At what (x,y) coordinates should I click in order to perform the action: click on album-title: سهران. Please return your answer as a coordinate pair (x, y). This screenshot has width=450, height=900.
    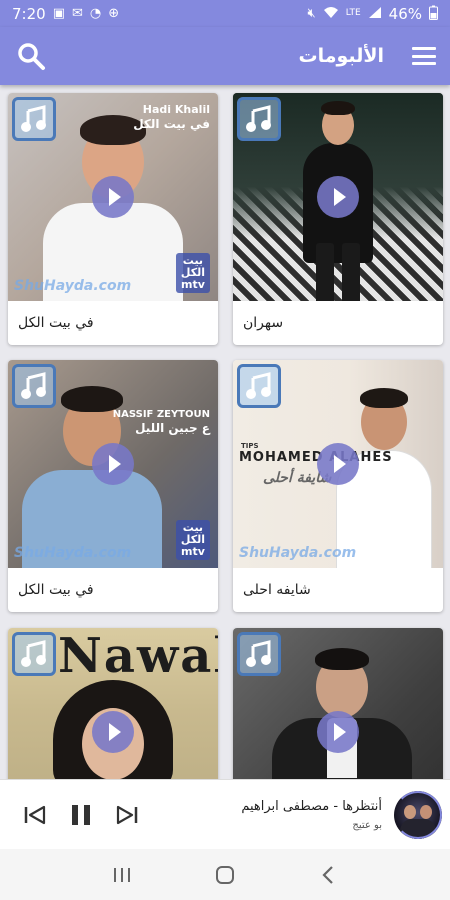
    Looking at the image, I should click on (263, 323).